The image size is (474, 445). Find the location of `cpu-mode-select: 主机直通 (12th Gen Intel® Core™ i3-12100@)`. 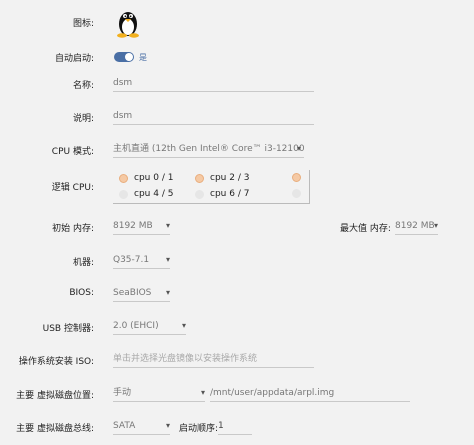

cpu-mode-select: 主机直通 (12th Gen Intel® Core™ i3-12100@) is located at coordinates (208, 150).